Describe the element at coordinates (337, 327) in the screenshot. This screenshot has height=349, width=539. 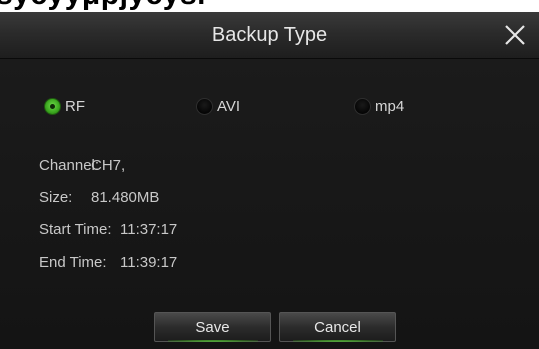
I see `cancel-button: Cancel` at that location.